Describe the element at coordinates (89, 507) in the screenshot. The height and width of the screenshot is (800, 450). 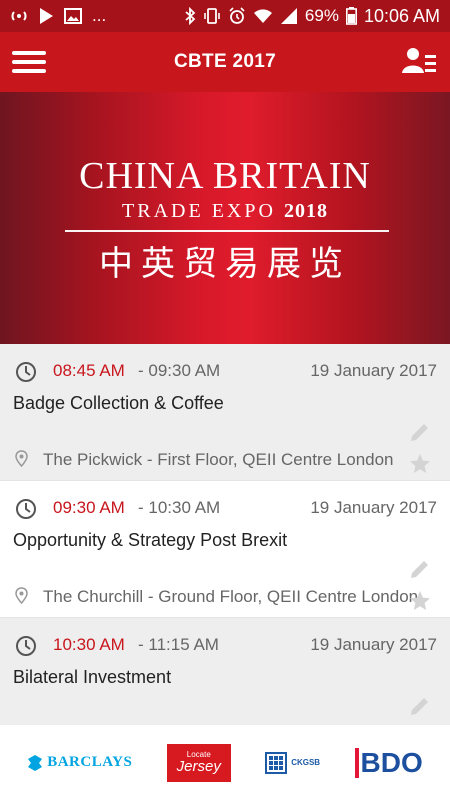
I see `session-start-time: 09:30 AM` at that location.